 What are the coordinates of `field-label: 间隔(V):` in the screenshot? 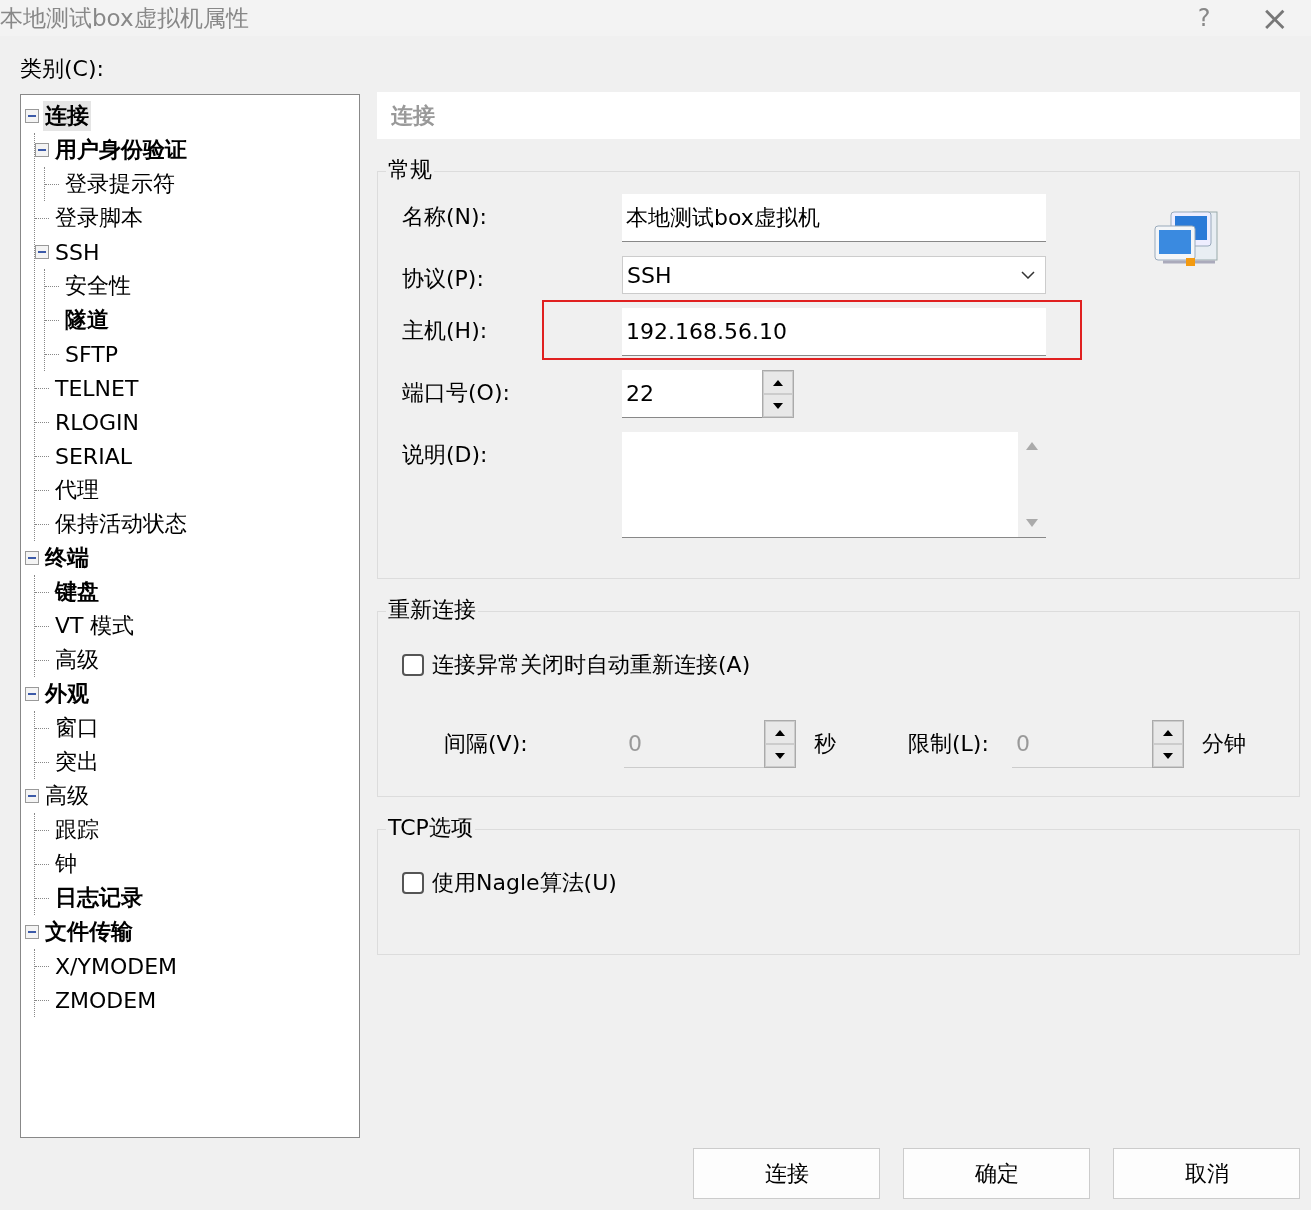 It's located at (486, 744).